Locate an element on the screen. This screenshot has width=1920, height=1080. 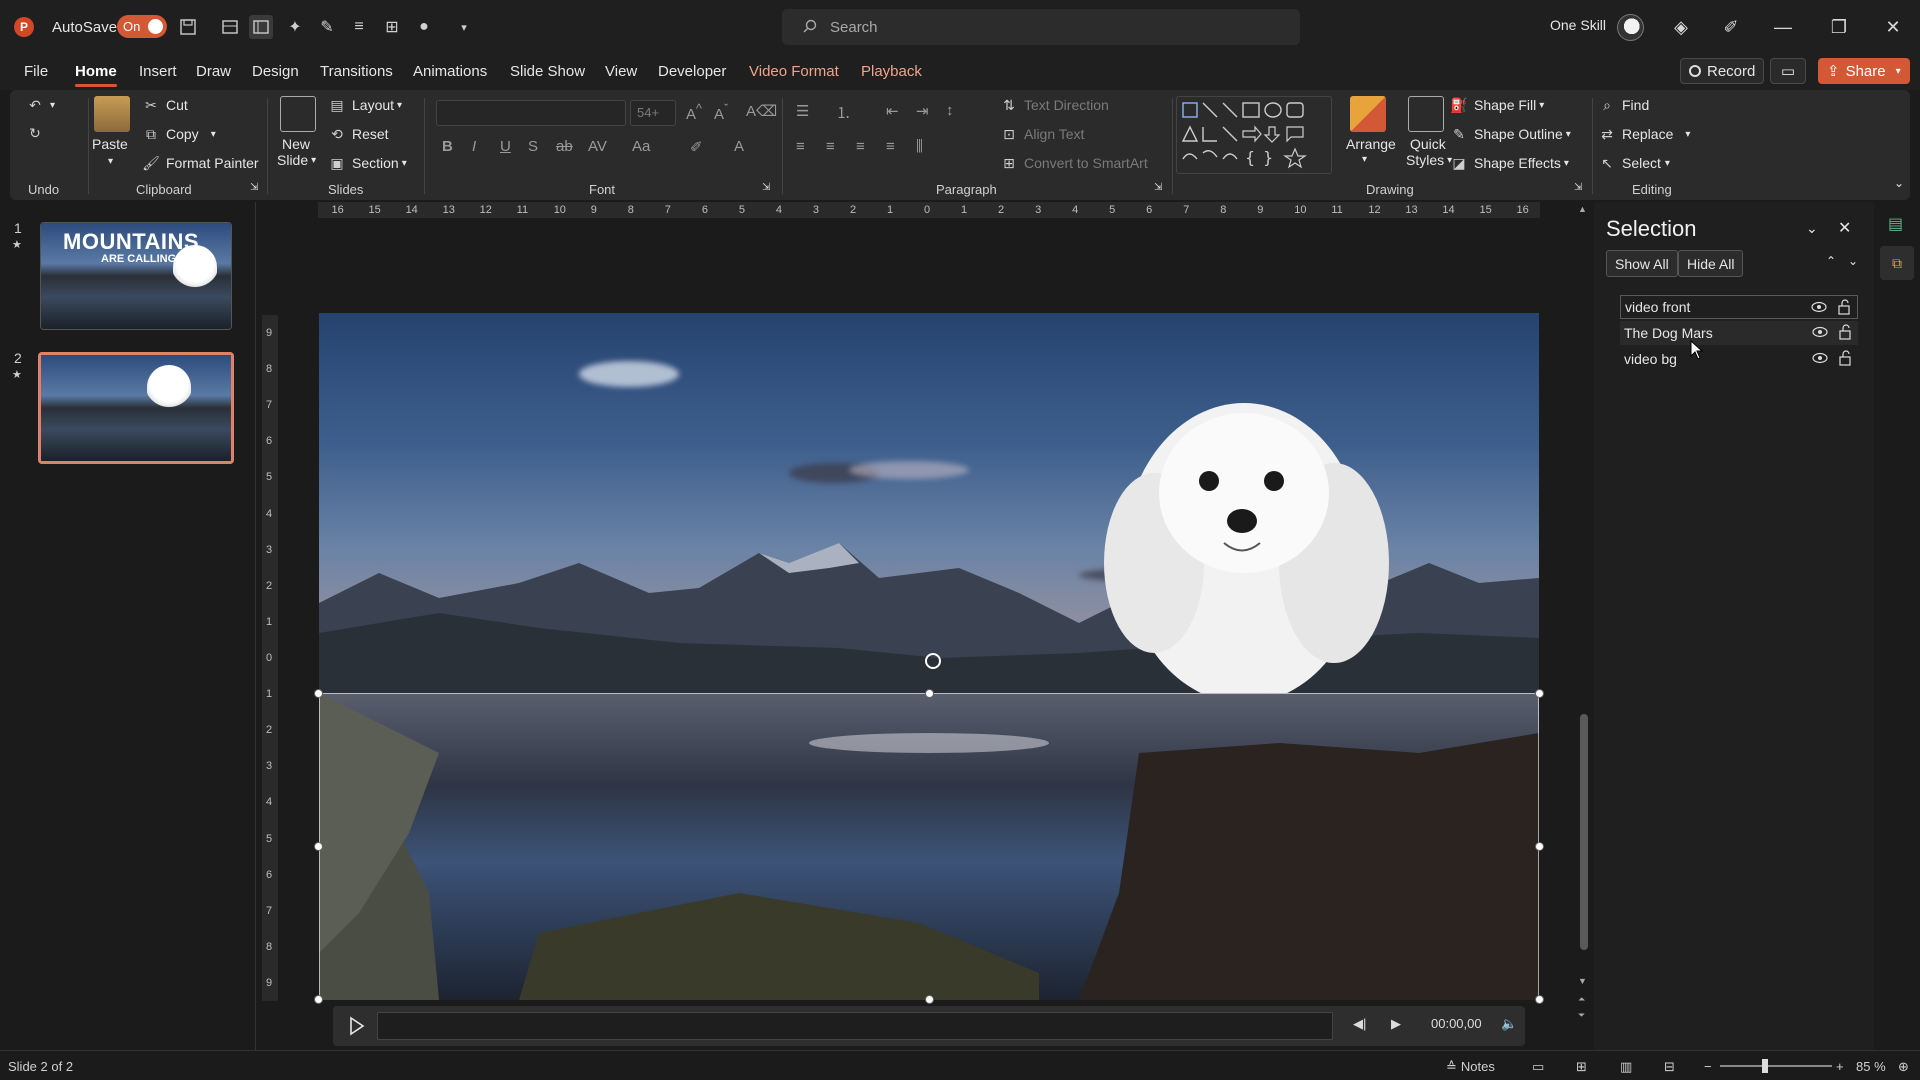
restore-icon: ❐ is located at coordinates (1839, 27).